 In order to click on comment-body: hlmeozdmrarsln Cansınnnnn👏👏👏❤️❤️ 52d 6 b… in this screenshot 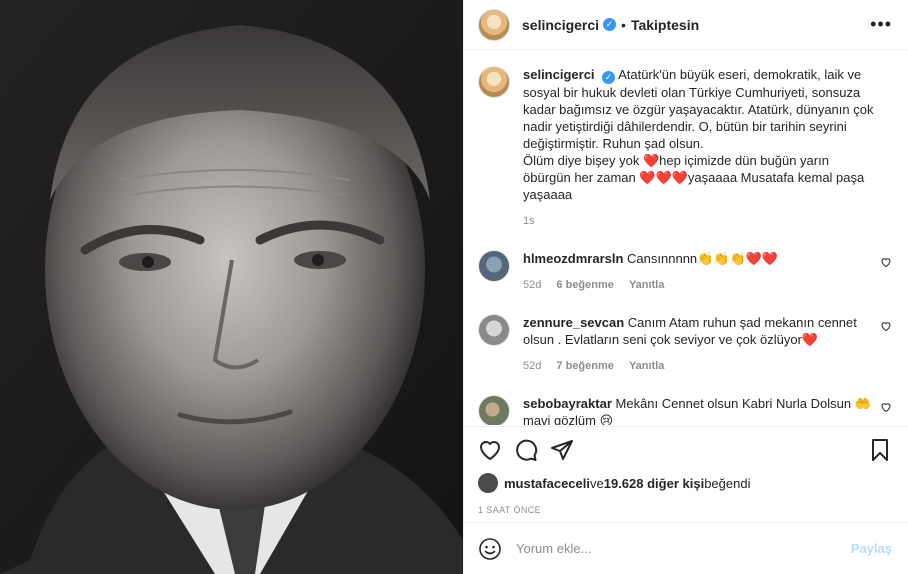, I will do `click(707, 272)`.